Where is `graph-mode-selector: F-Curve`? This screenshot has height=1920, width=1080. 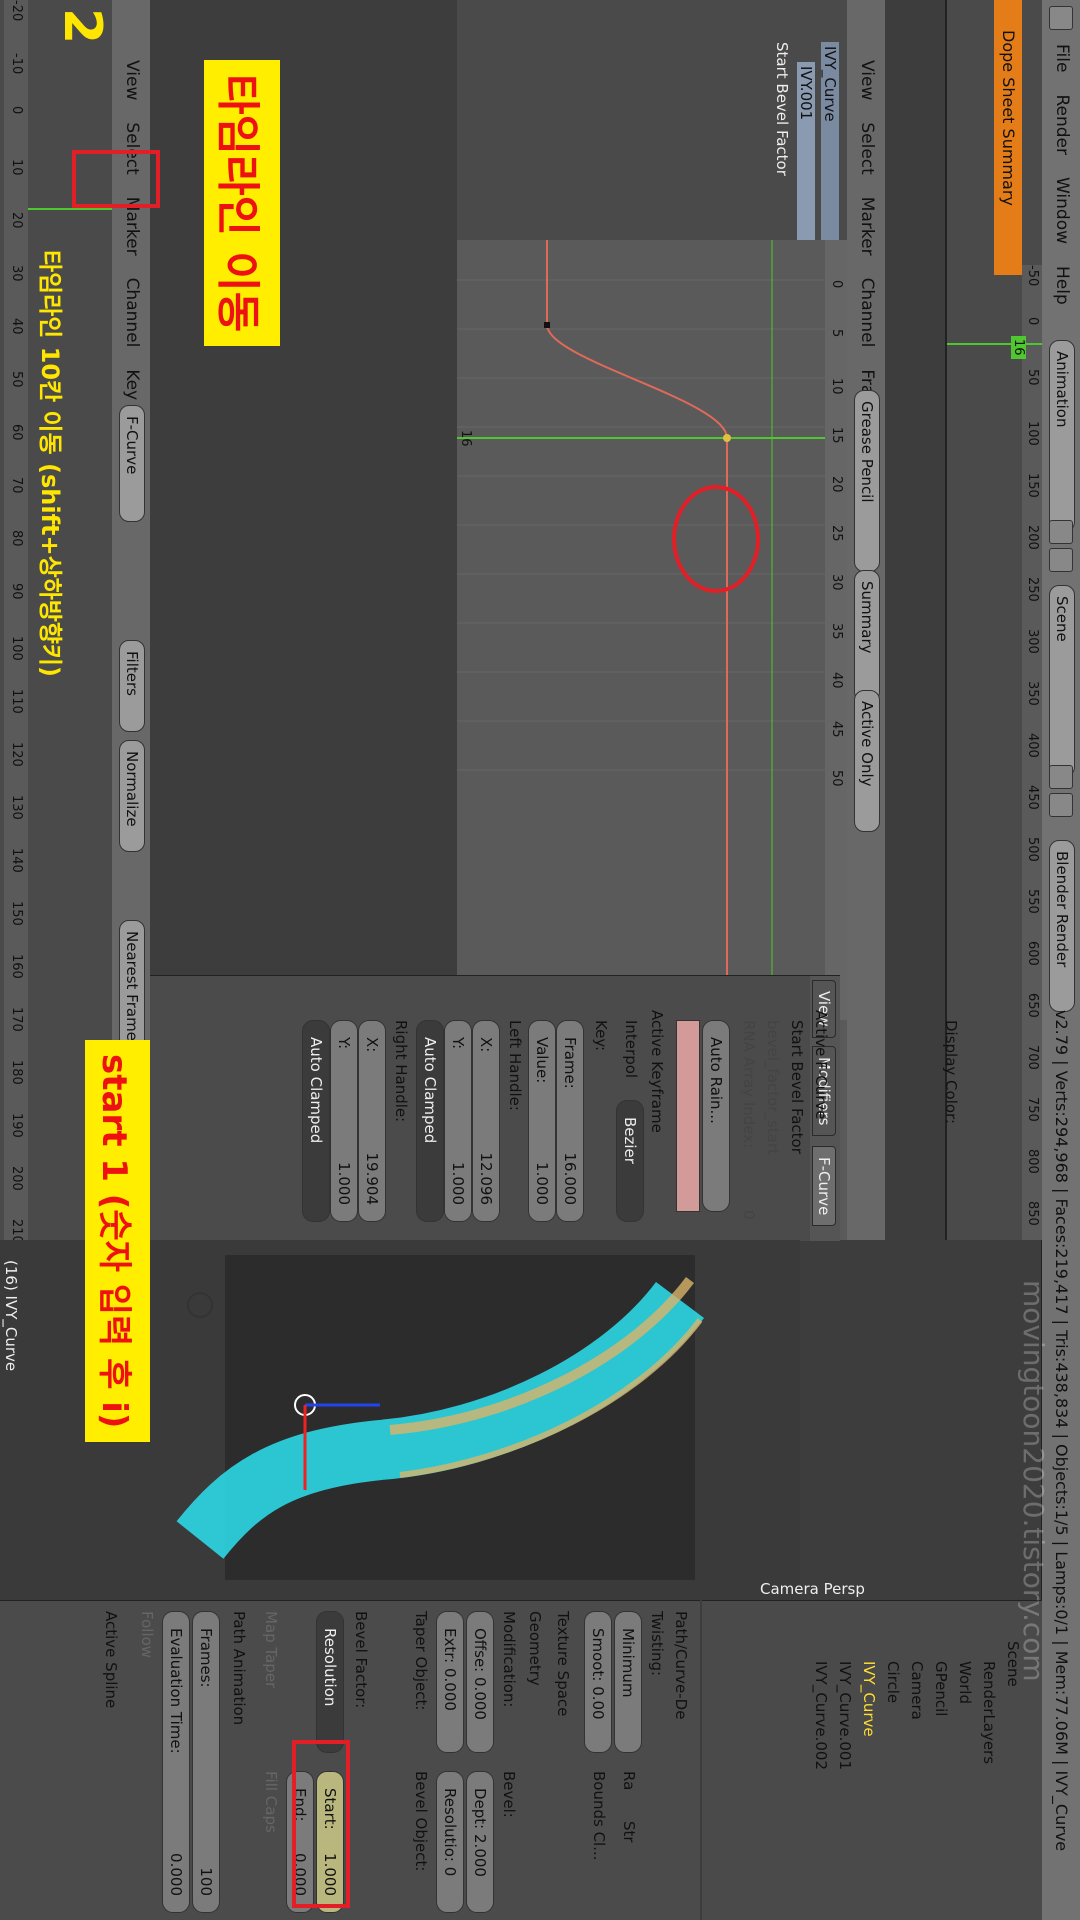
graph-mode-selector: F-Curve is located at coordinates (132, 463).